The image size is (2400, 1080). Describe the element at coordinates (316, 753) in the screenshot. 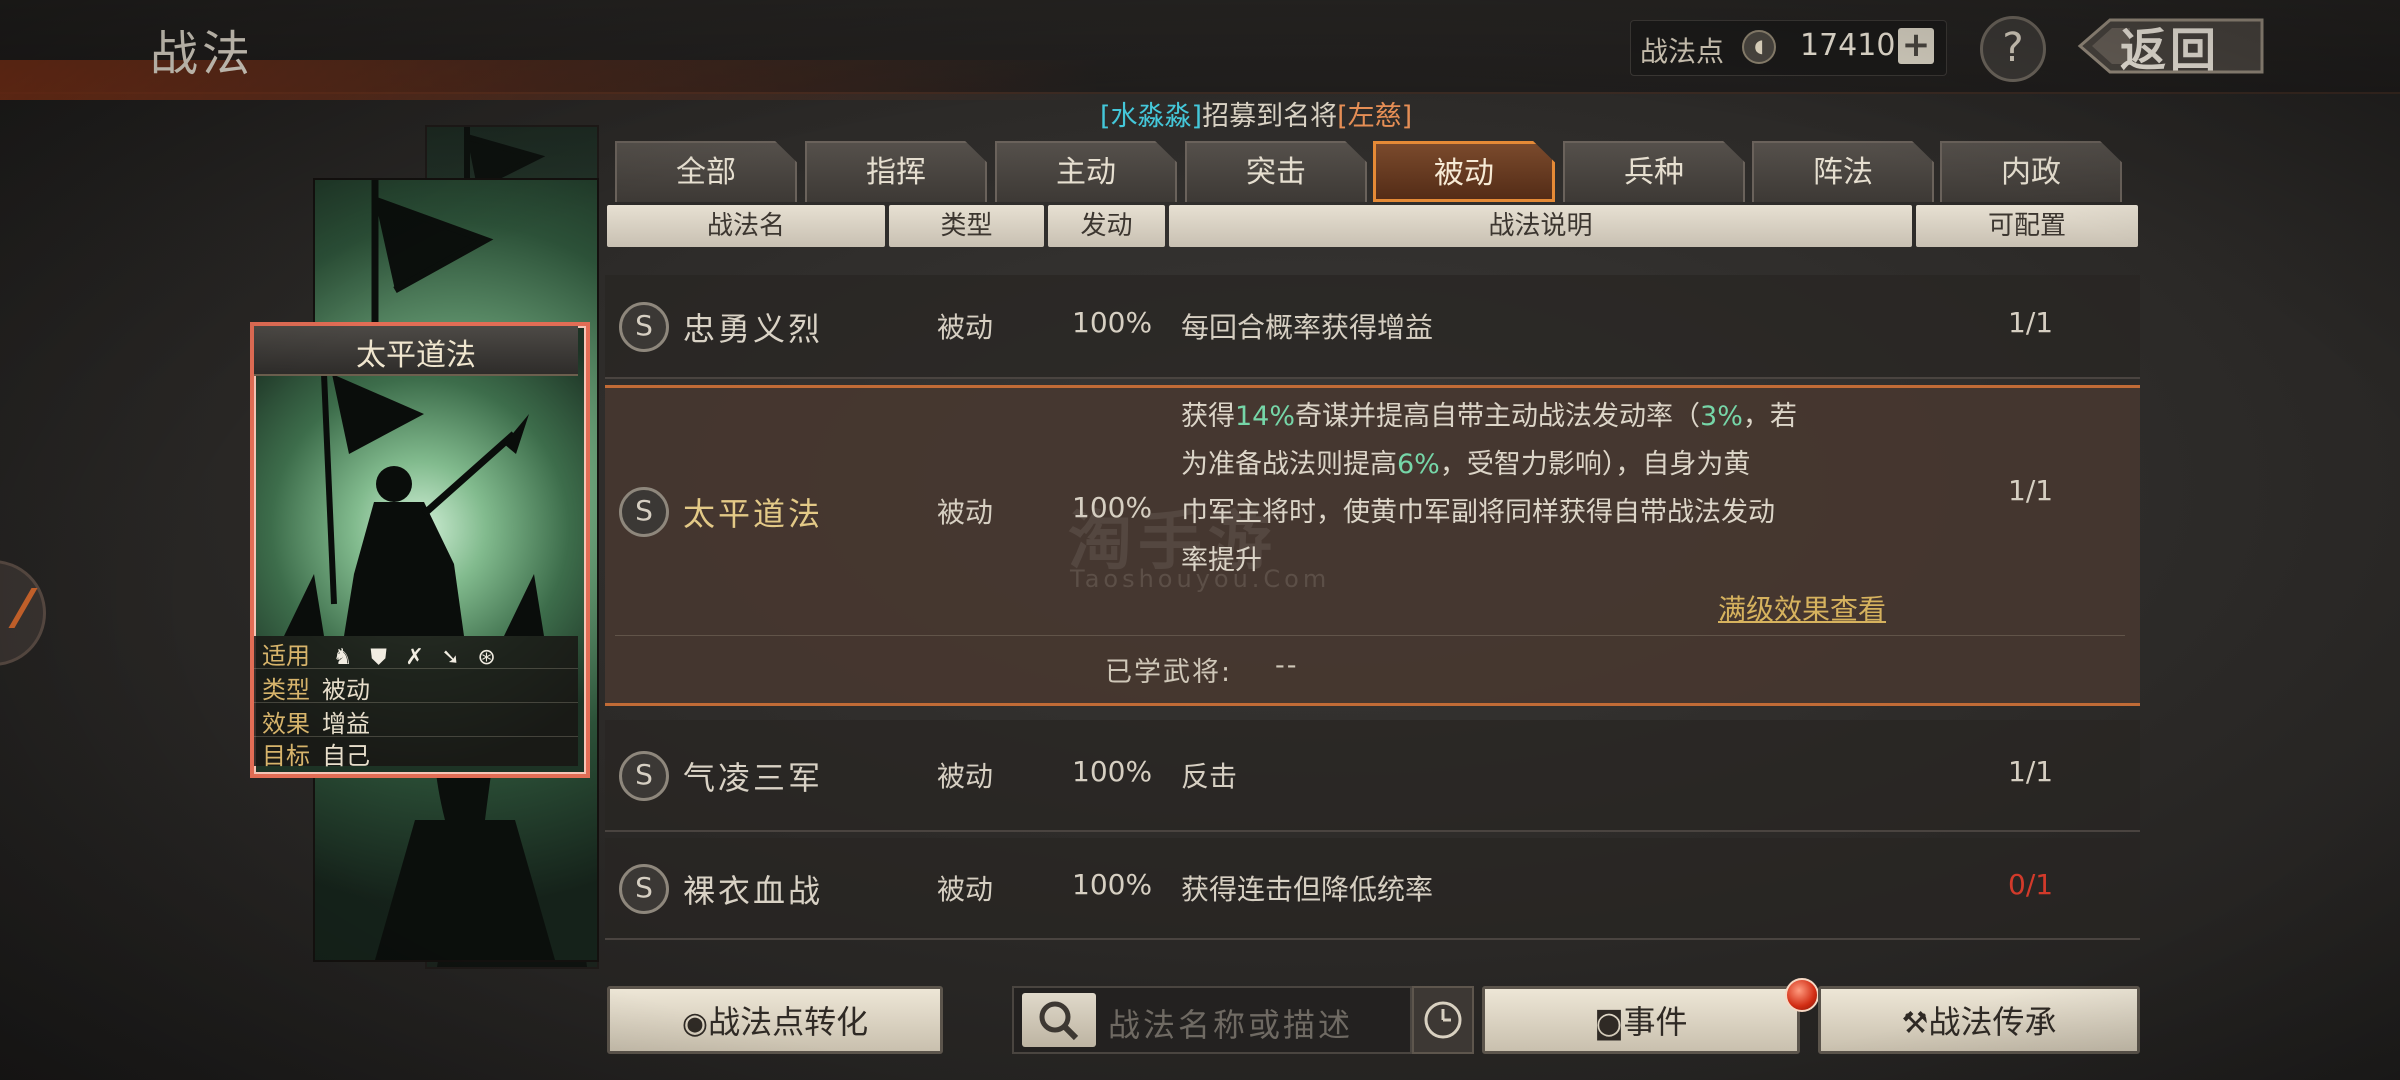

I see `info-row-target: 目标 自己` at that location.